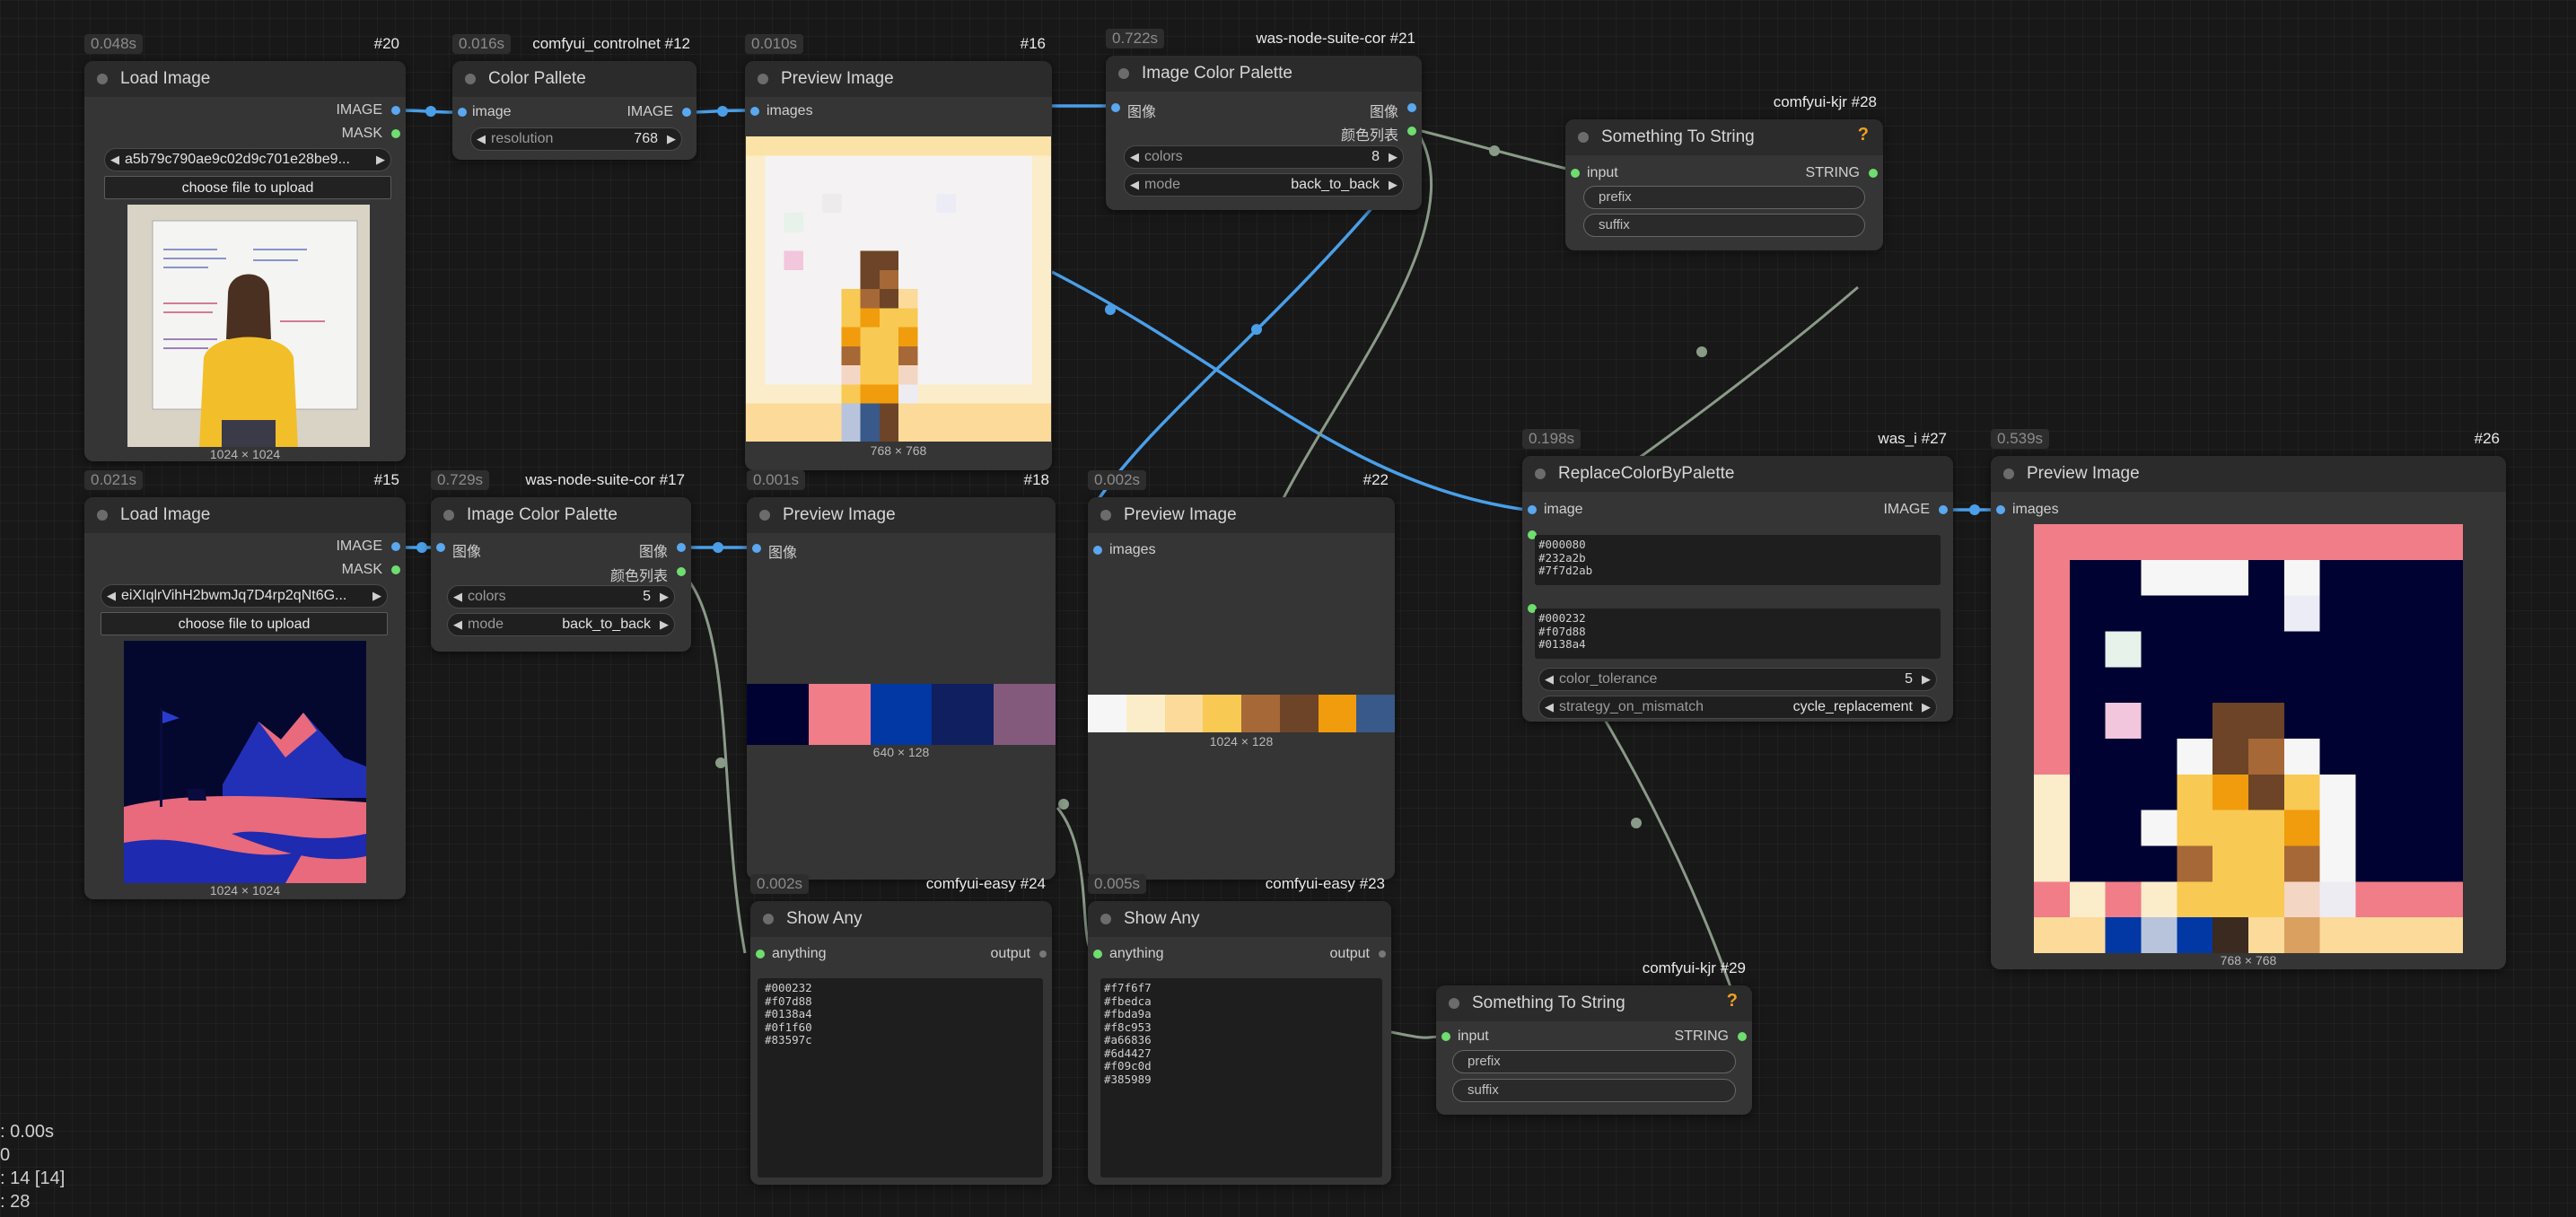 This screenshot has height=1217, width=2576. Describe the element at coordinates (574, 79) in the screenshot. I see `node-header: Color Pallete` at that location.